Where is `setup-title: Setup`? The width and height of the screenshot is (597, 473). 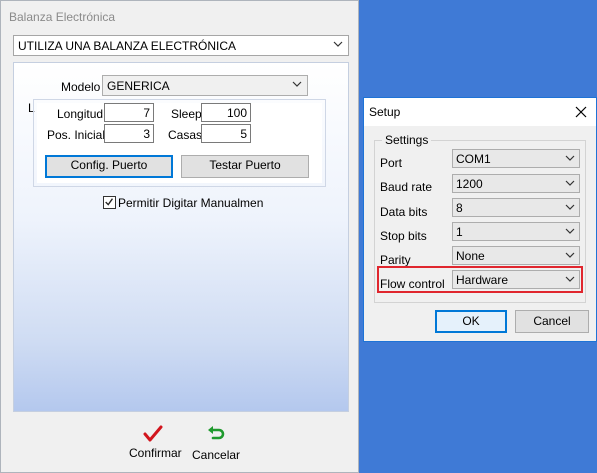 setup-title: Setup is located at coordinates (385, 112).